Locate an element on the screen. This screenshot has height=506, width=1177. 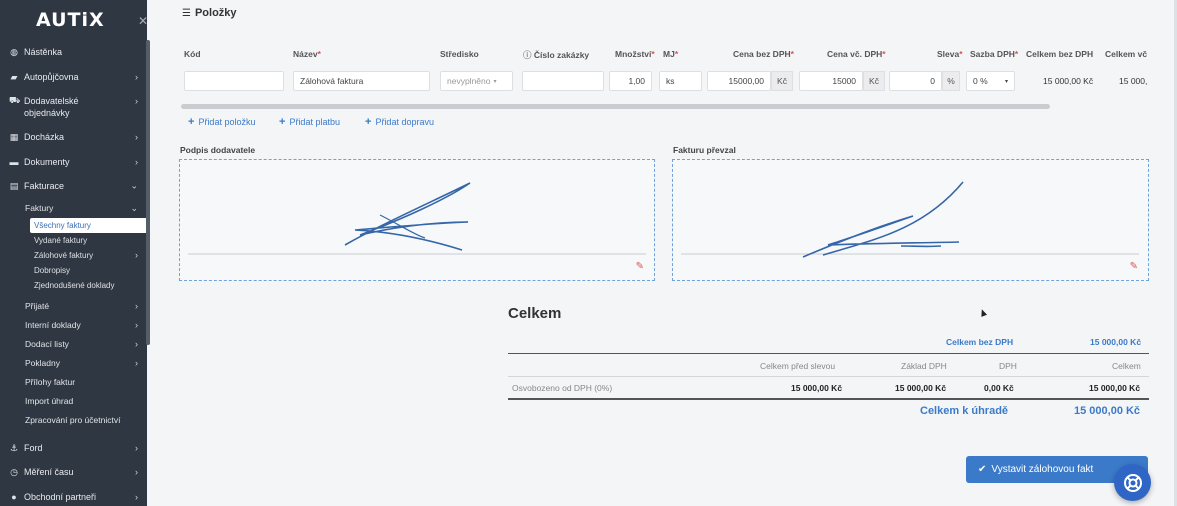
sidebar-item-ford: ⚓ Ford › is located at coordinates (73, 448).